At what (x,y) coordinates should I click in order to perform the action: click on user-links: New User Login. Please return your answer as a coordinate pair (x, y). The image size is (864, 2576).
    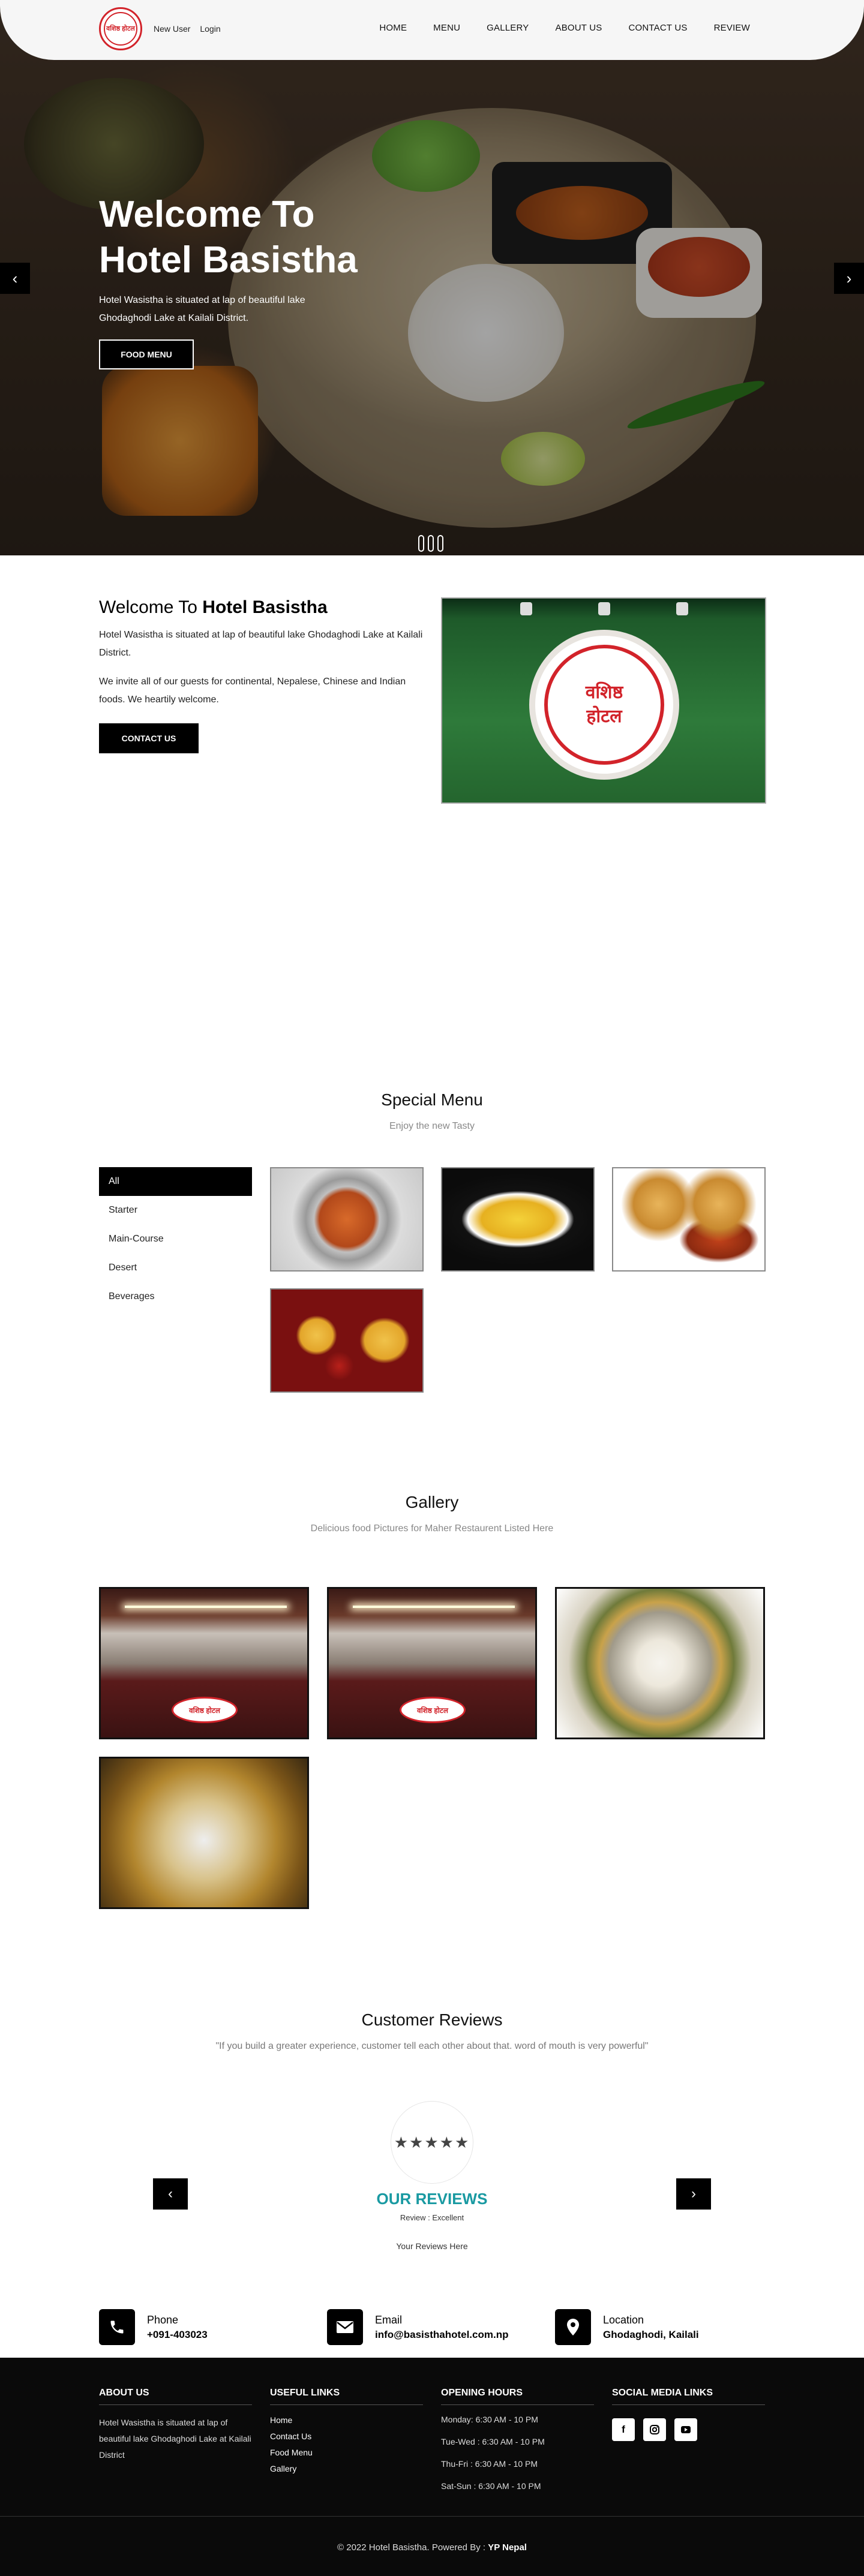
    Looking at the image, I should click on (191, 29).